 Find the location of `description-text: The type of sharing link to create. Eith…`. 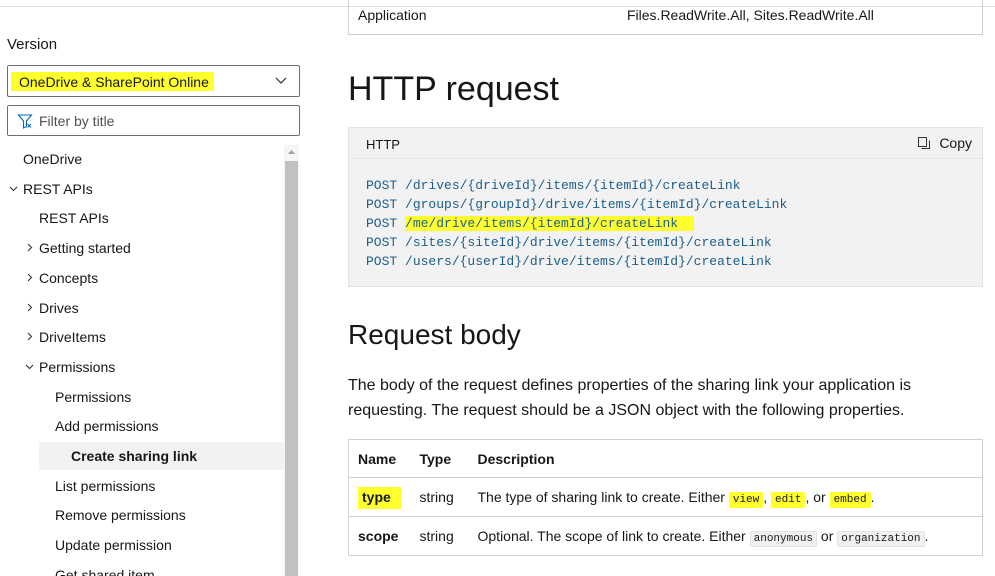

description-text: The type of sharing link to create. Eith… is located at coordinates (603, 496).